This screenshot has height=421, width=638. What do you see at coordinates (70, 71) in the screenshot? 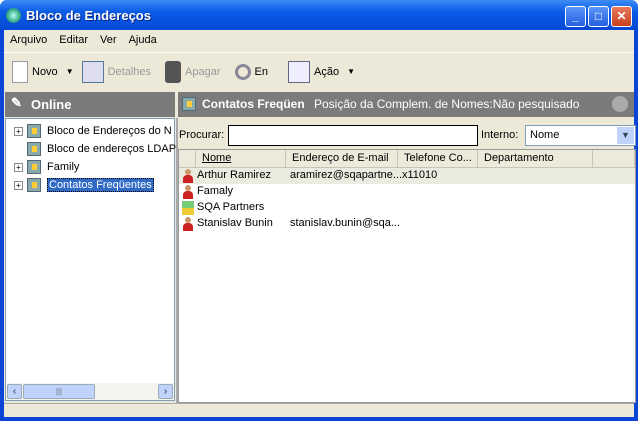
I see `new-dropdown-arrow: ▼` at bounding box center [70, 71].